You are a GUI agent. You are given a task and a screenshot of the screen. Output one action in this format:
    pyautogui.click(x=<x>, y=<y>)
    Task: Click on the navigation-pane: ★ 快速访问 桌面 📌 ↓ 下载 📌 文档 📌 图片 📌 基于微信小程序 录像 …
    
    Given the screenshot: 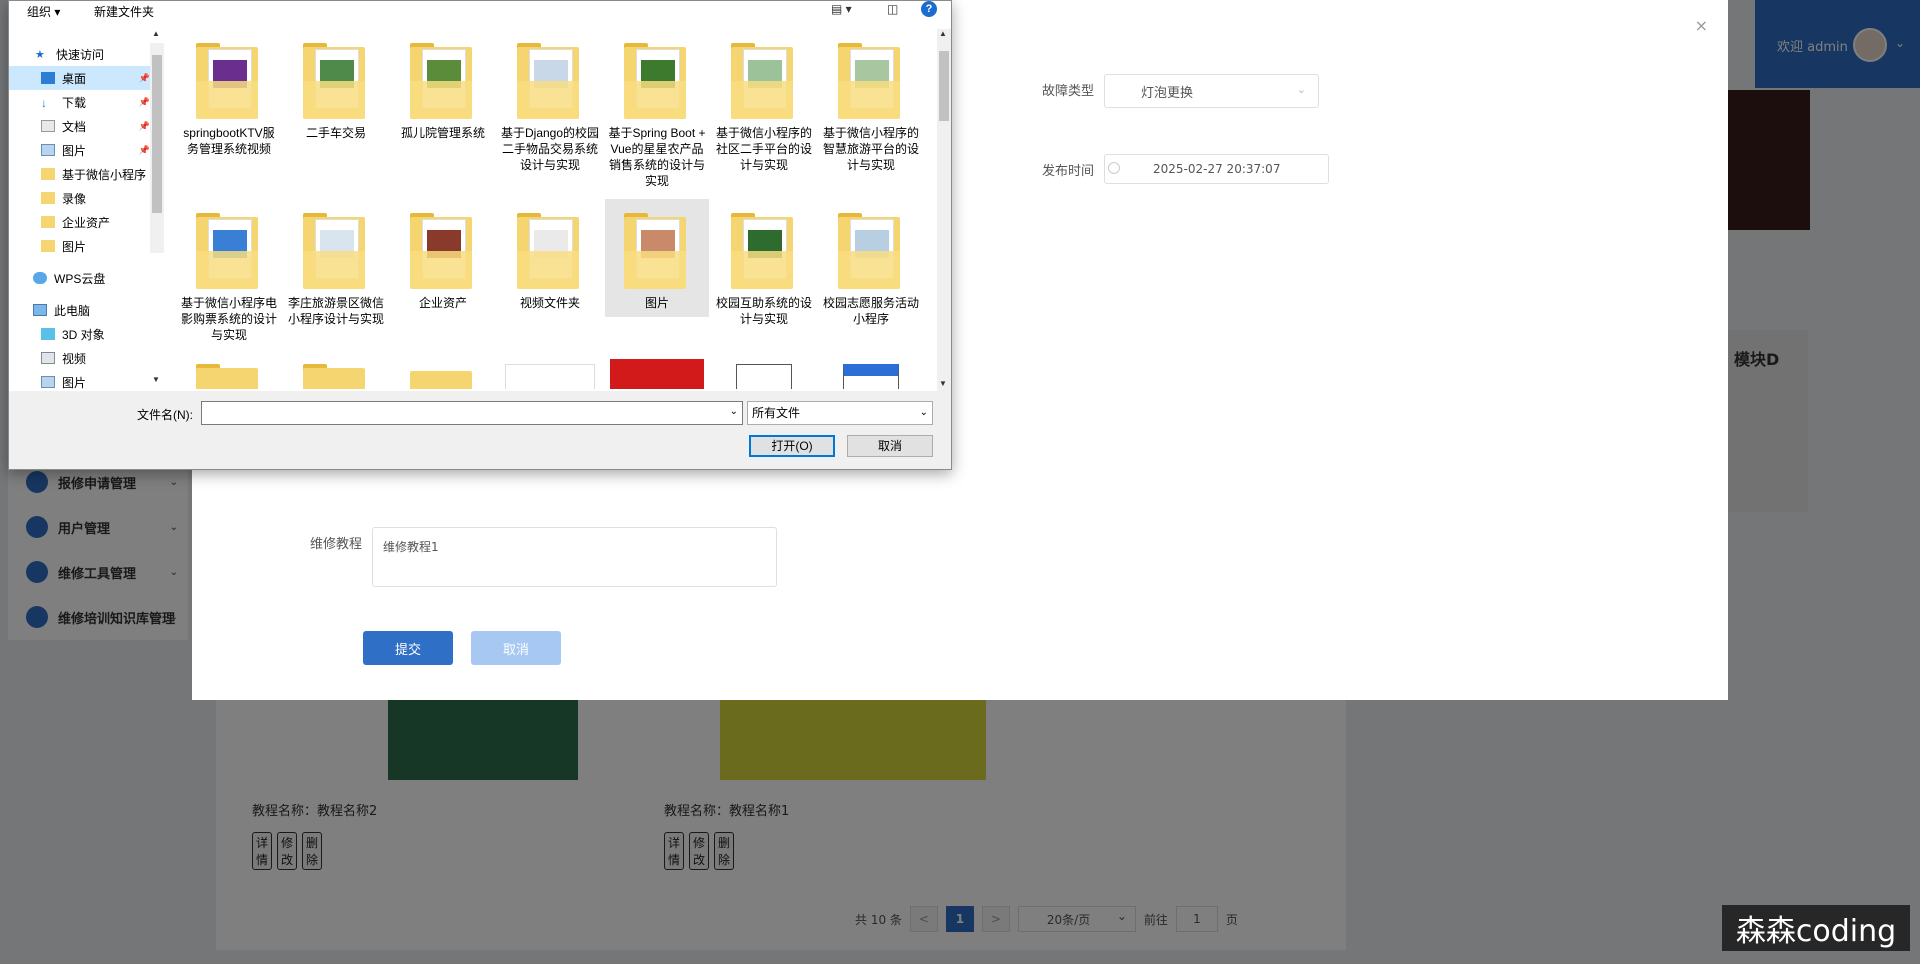 What is the action you would take?
    pyautogui.click(x=86, y=209)
    